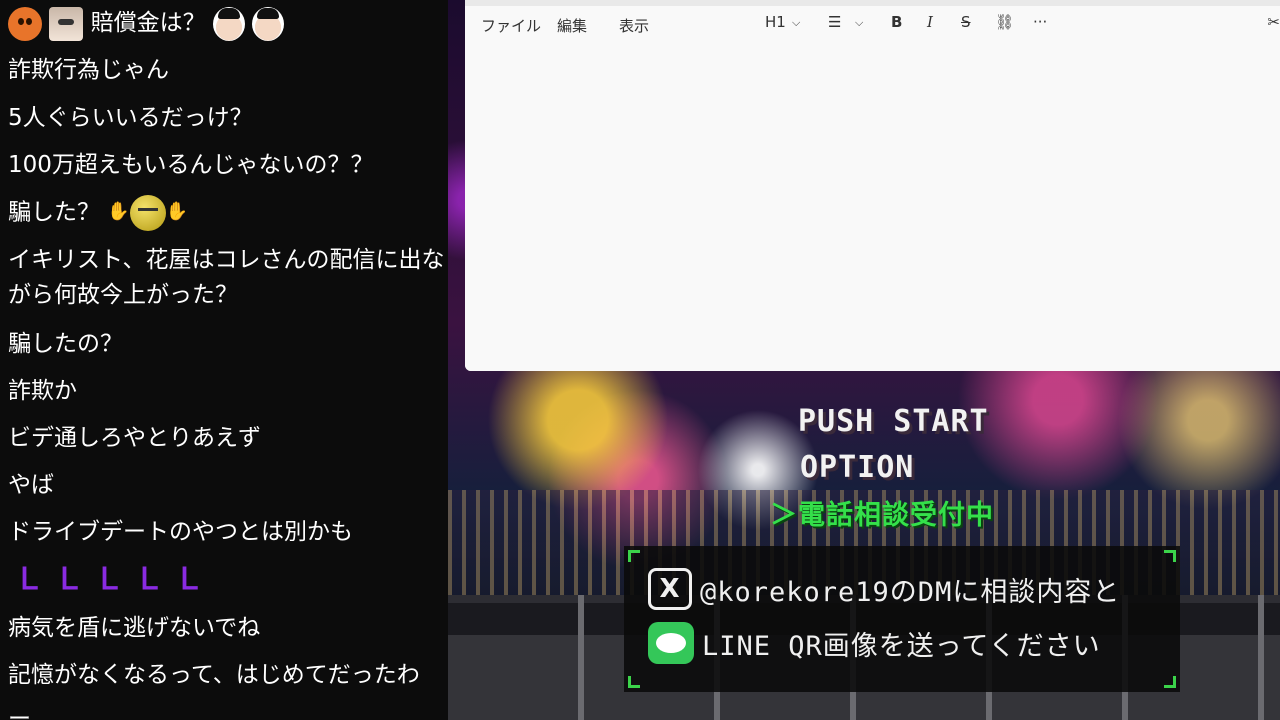  What do you see at coordinates (31, 485) in the screenshot?
I see `chat-message: やば` at bounding box center [31, 485].